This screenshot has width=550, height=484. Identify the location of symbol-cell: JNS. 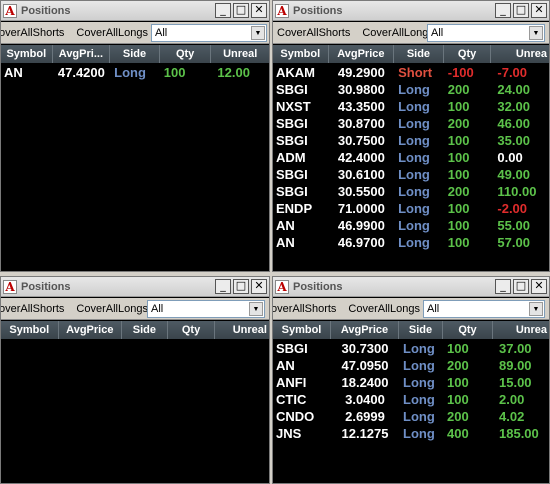
(289, 433).